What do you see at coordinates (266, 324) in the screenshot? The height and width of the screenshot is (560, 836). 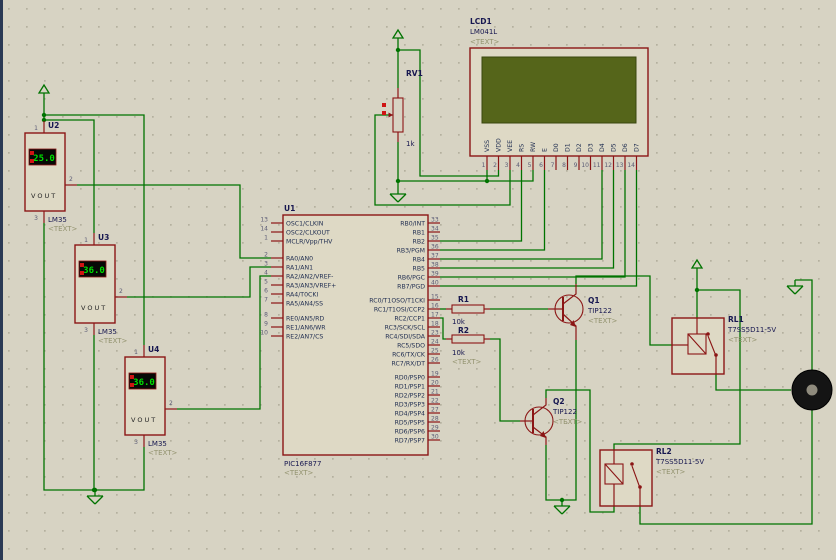 I see `pin-number: 9` at bounding box center [266, 324].